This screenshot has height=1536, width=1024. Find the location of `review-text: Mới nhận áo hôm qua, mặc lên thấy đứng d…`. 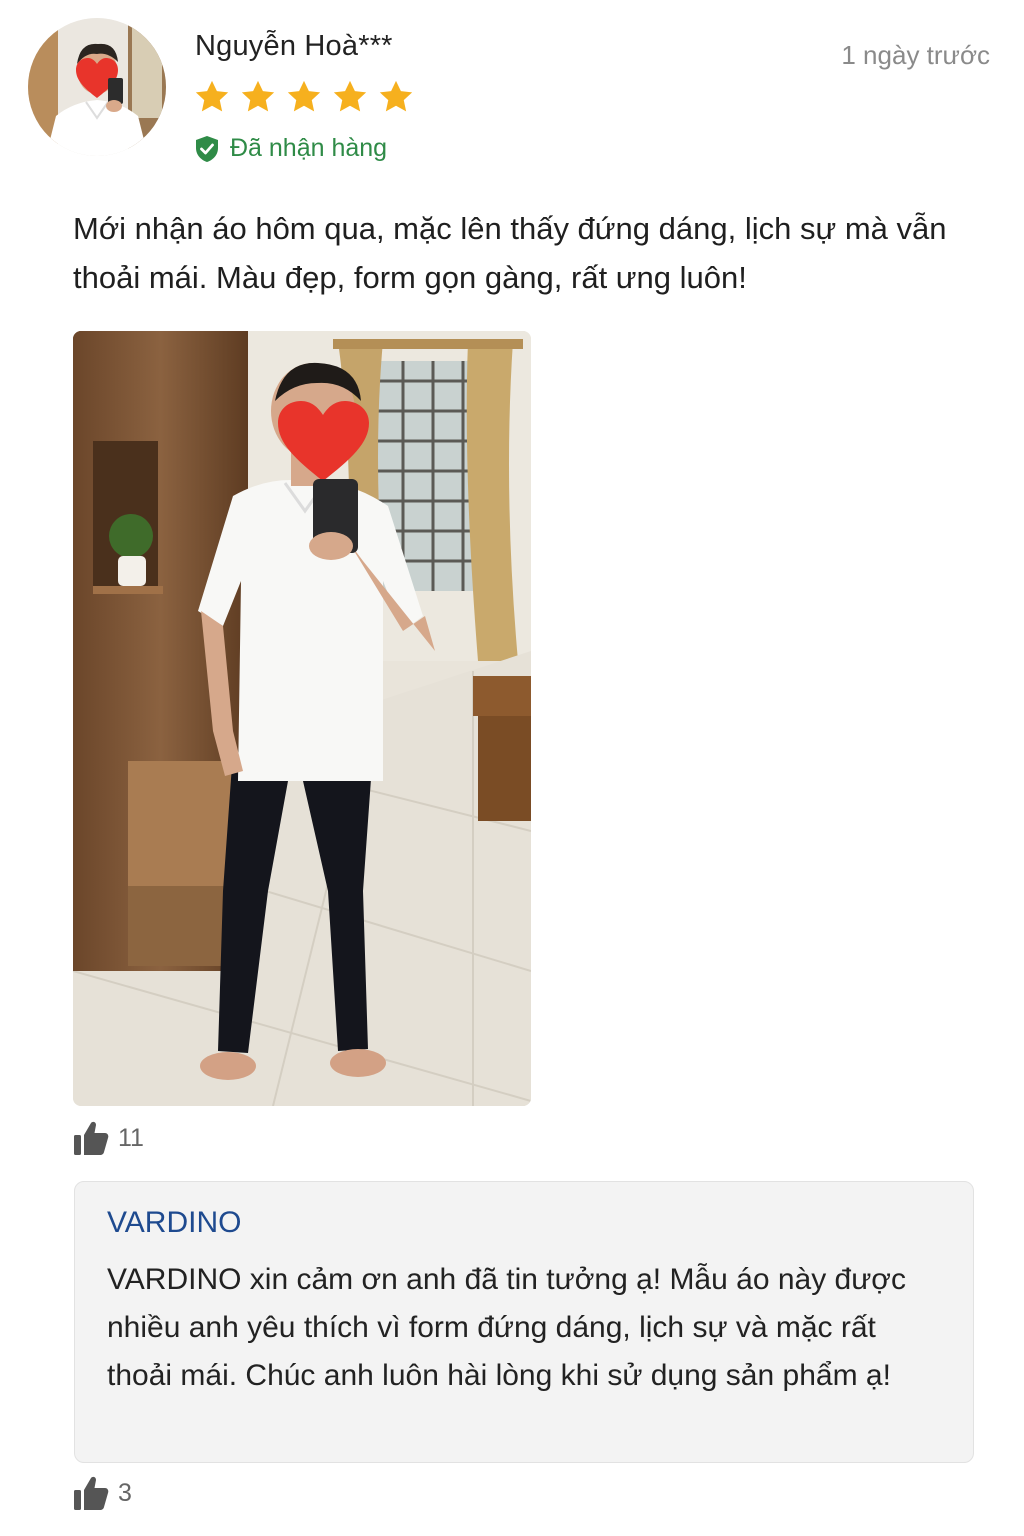

review-text: Mới nhận áo hôm qua, mặc lên thấy đứng d… is located at coordinates (510, 253).